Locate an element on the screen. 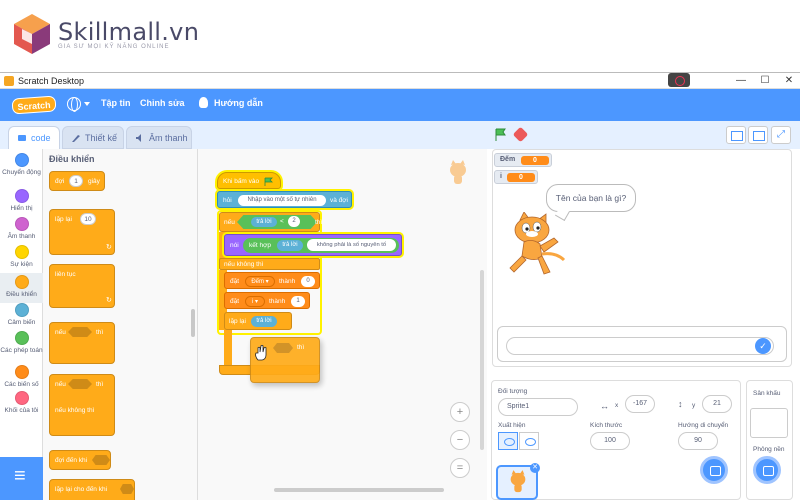  green-flag-button is located at coordinates (500, 135).